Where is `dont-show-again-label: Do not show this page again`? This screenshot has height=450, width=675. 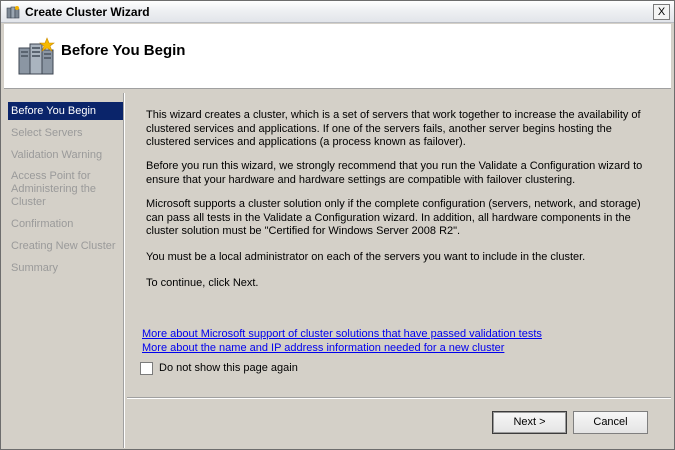 dont-show-again-label: Do not show this page again is located at coordinates (228, 368).